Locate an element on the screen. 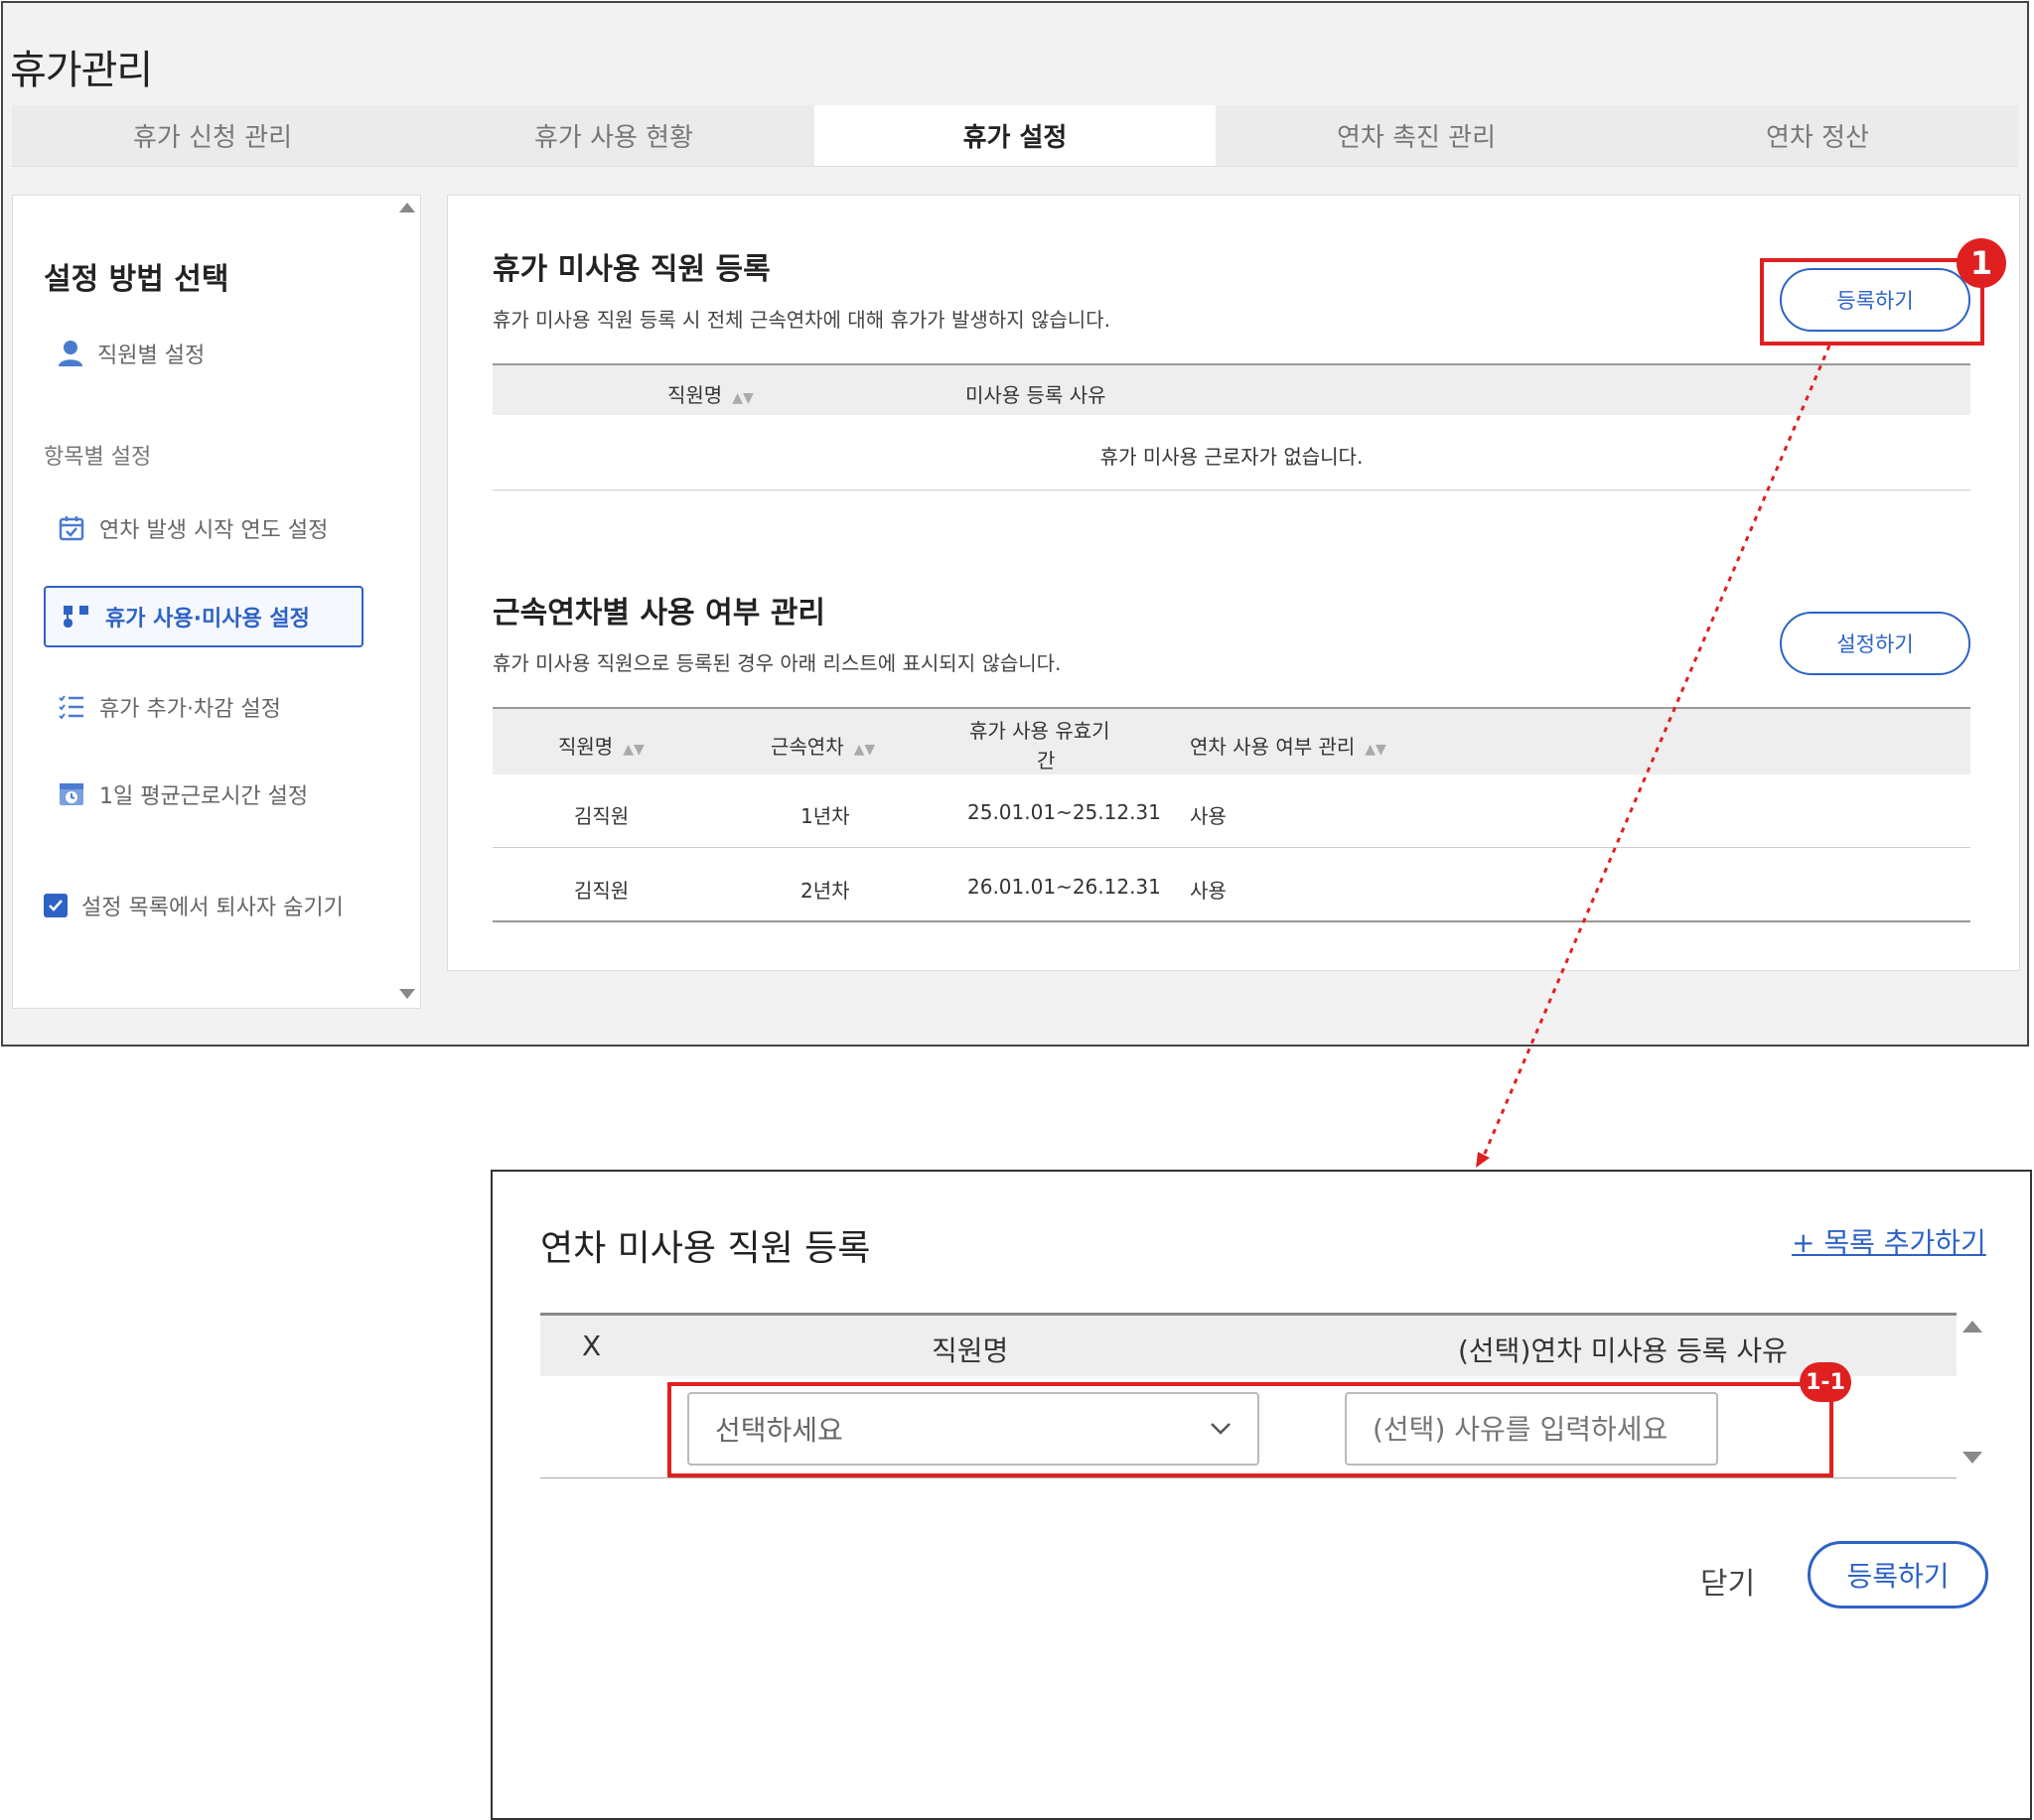  add-row-link: + 목록 추가하기 is located at coordinates (1889, 1241).